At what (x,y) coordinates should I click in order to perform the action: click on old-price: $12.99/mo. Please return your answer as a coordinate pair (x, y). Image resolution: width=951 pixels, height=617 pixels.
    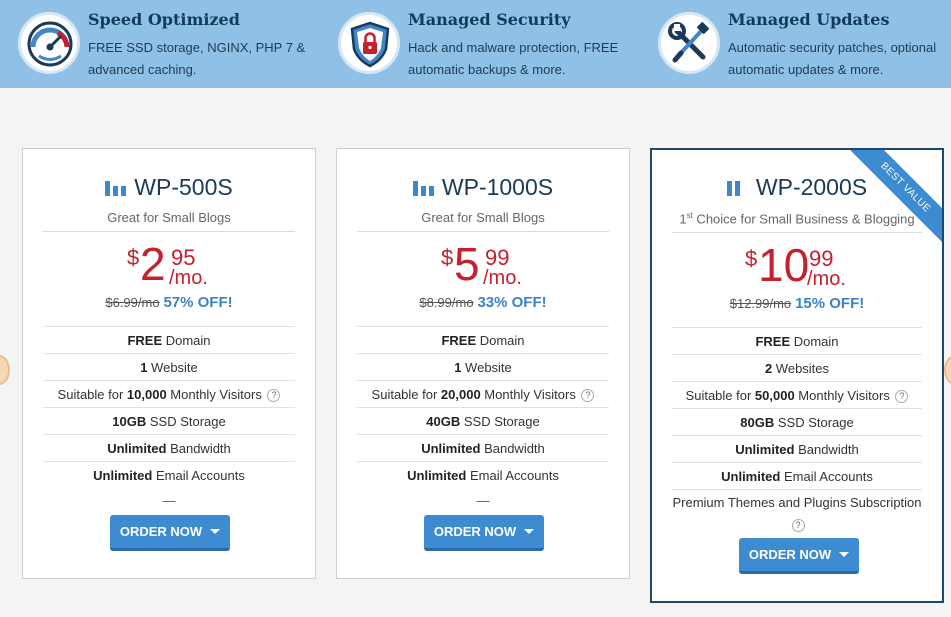
    Looking at the image, I should click on (760, 303).